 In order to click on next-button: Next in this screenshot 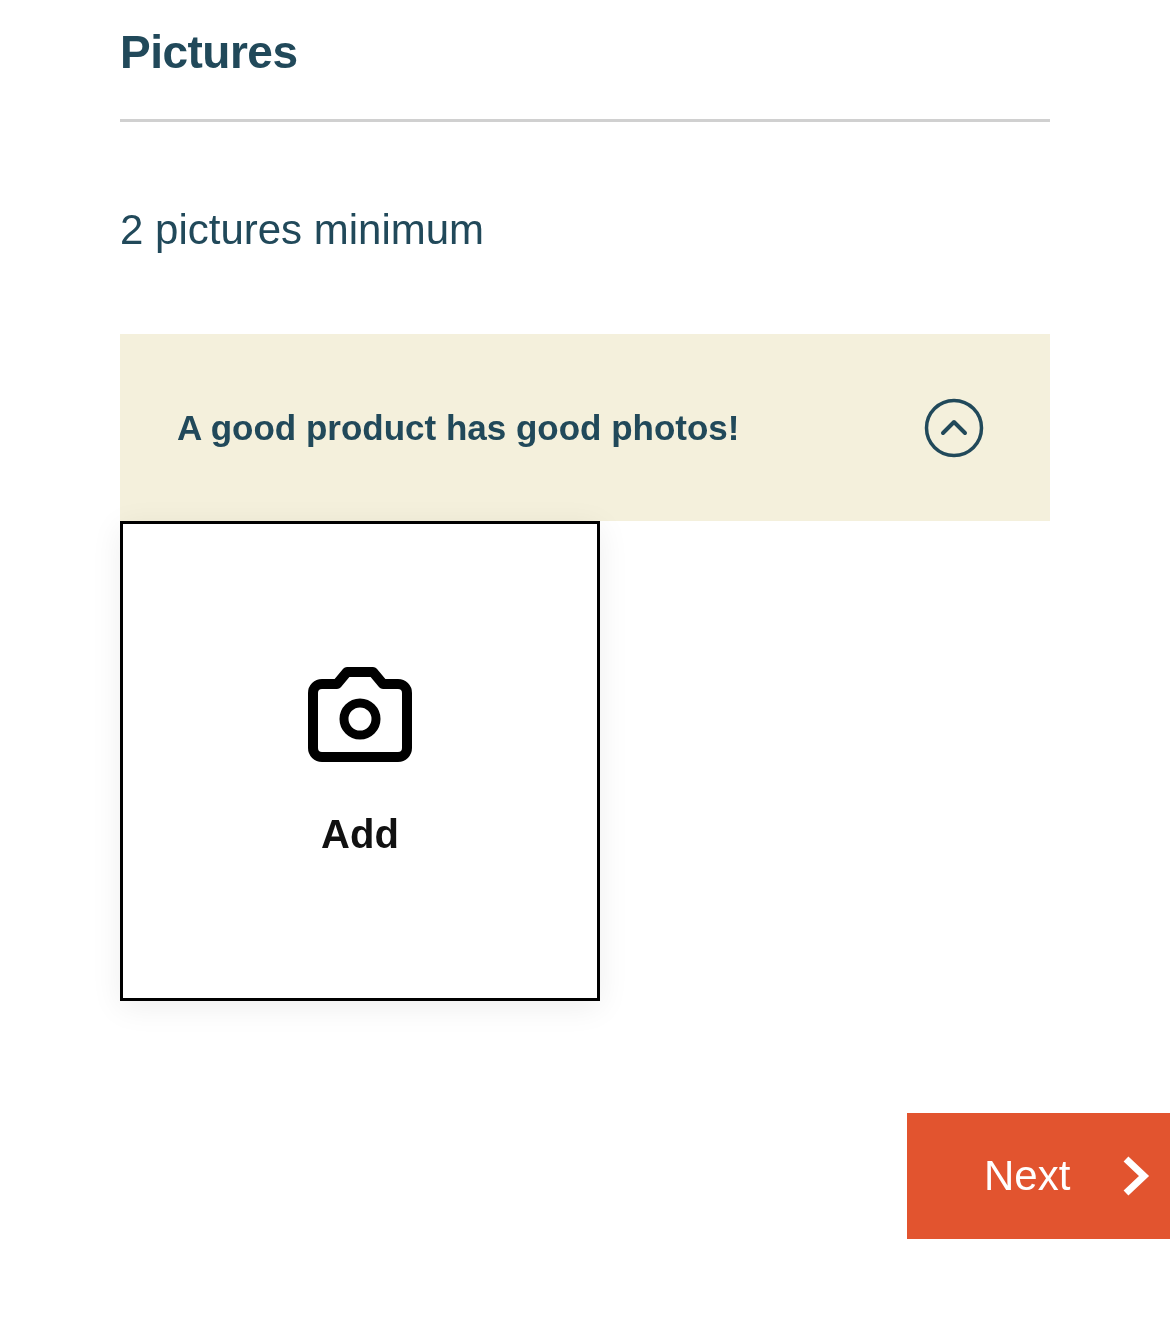, I will do `click(1038, 1176)`.